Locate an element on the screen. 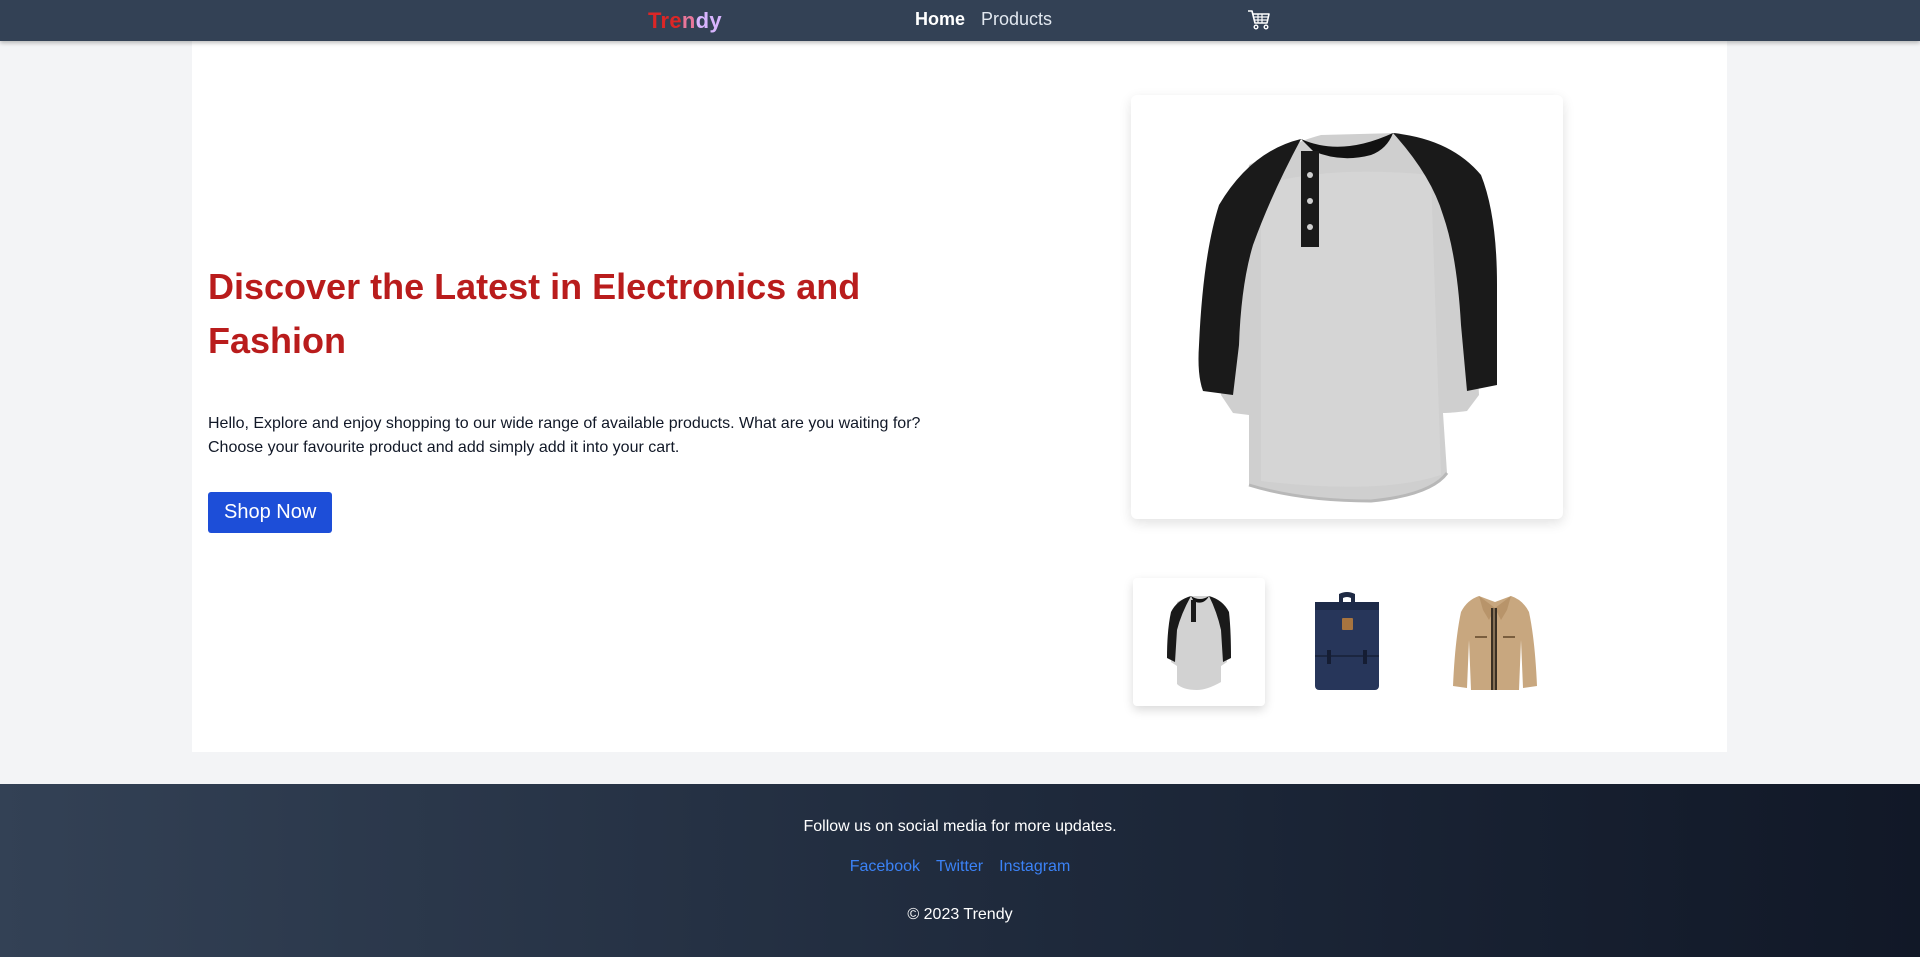 This screenshot has width=1920, height=957. brand-logo: Trendy is located at coordinates (685, 21).